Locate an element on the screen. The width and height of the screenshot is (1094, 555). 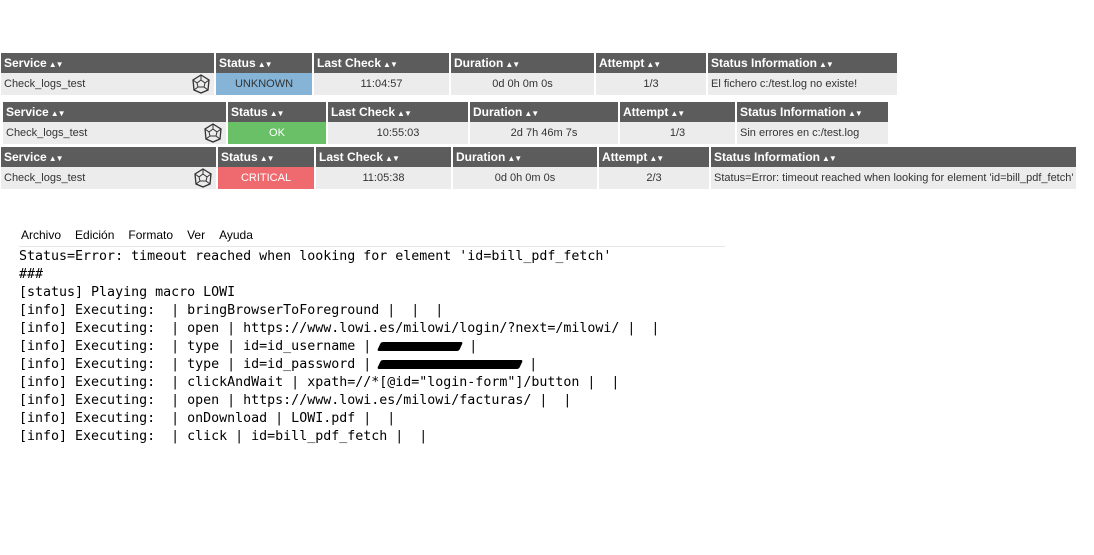
log-line: ### is located at coordinates (31, 274).